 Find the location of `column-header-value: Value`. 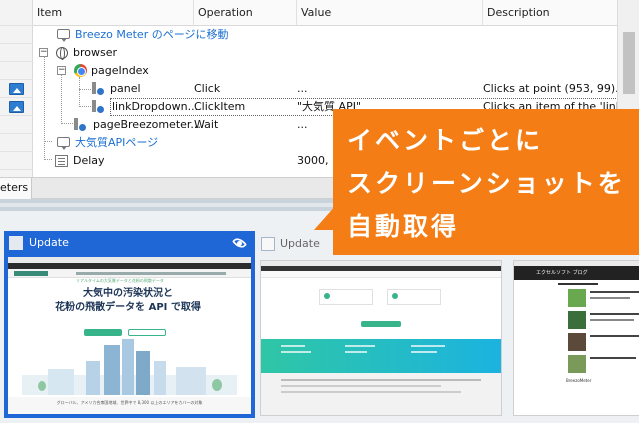

column-header-value: Value is located at coordinates (390, 13).